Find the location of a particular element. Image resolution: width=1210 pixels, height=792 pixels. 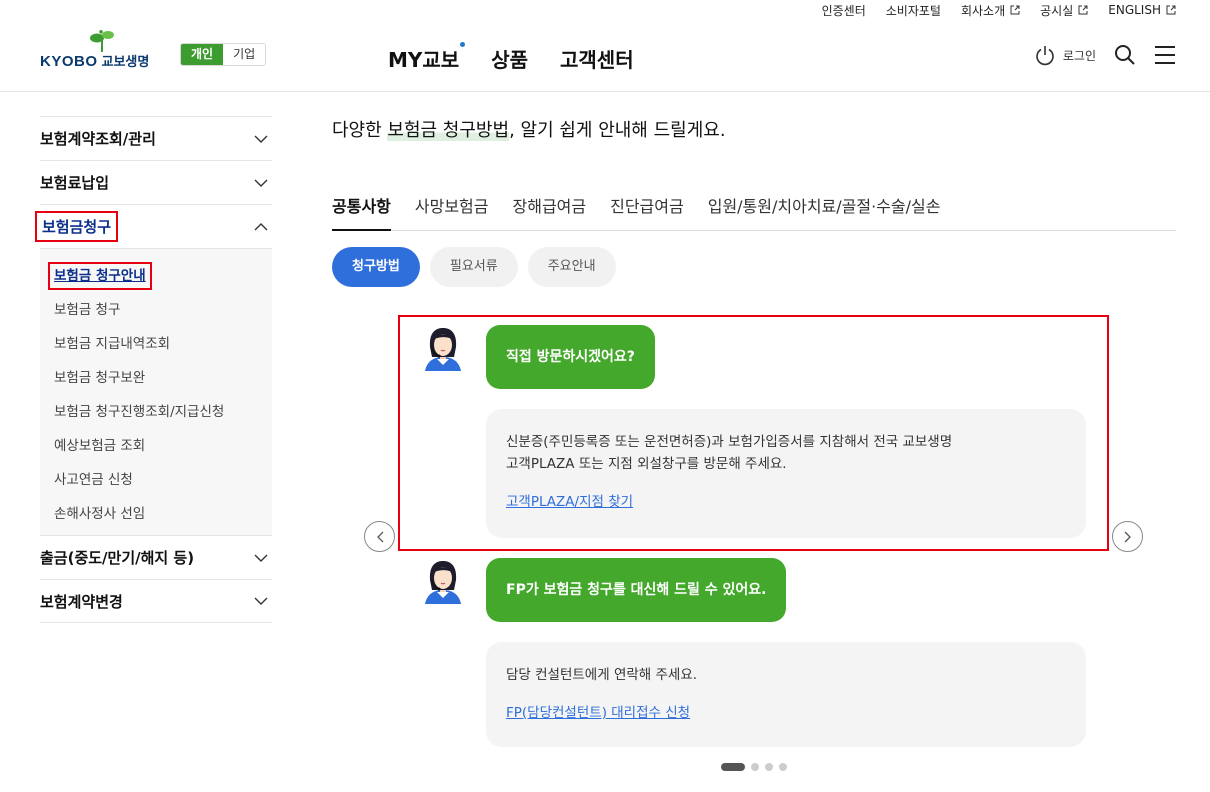

tab-common: 공통사항 is located at coordinates (361, 212).